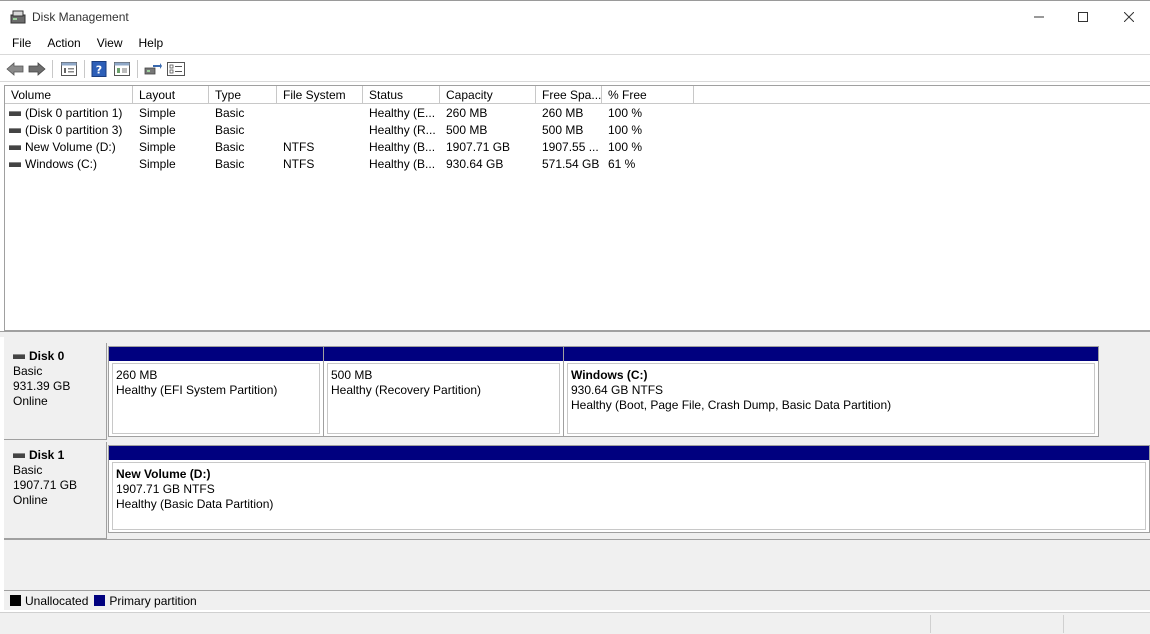 The width and height of the screenshot is (1150, 634). Describe the element at coordinates (74, 113) in the screenshot. I see `cell-volume: (Disk 0 partition 1)` at that location.